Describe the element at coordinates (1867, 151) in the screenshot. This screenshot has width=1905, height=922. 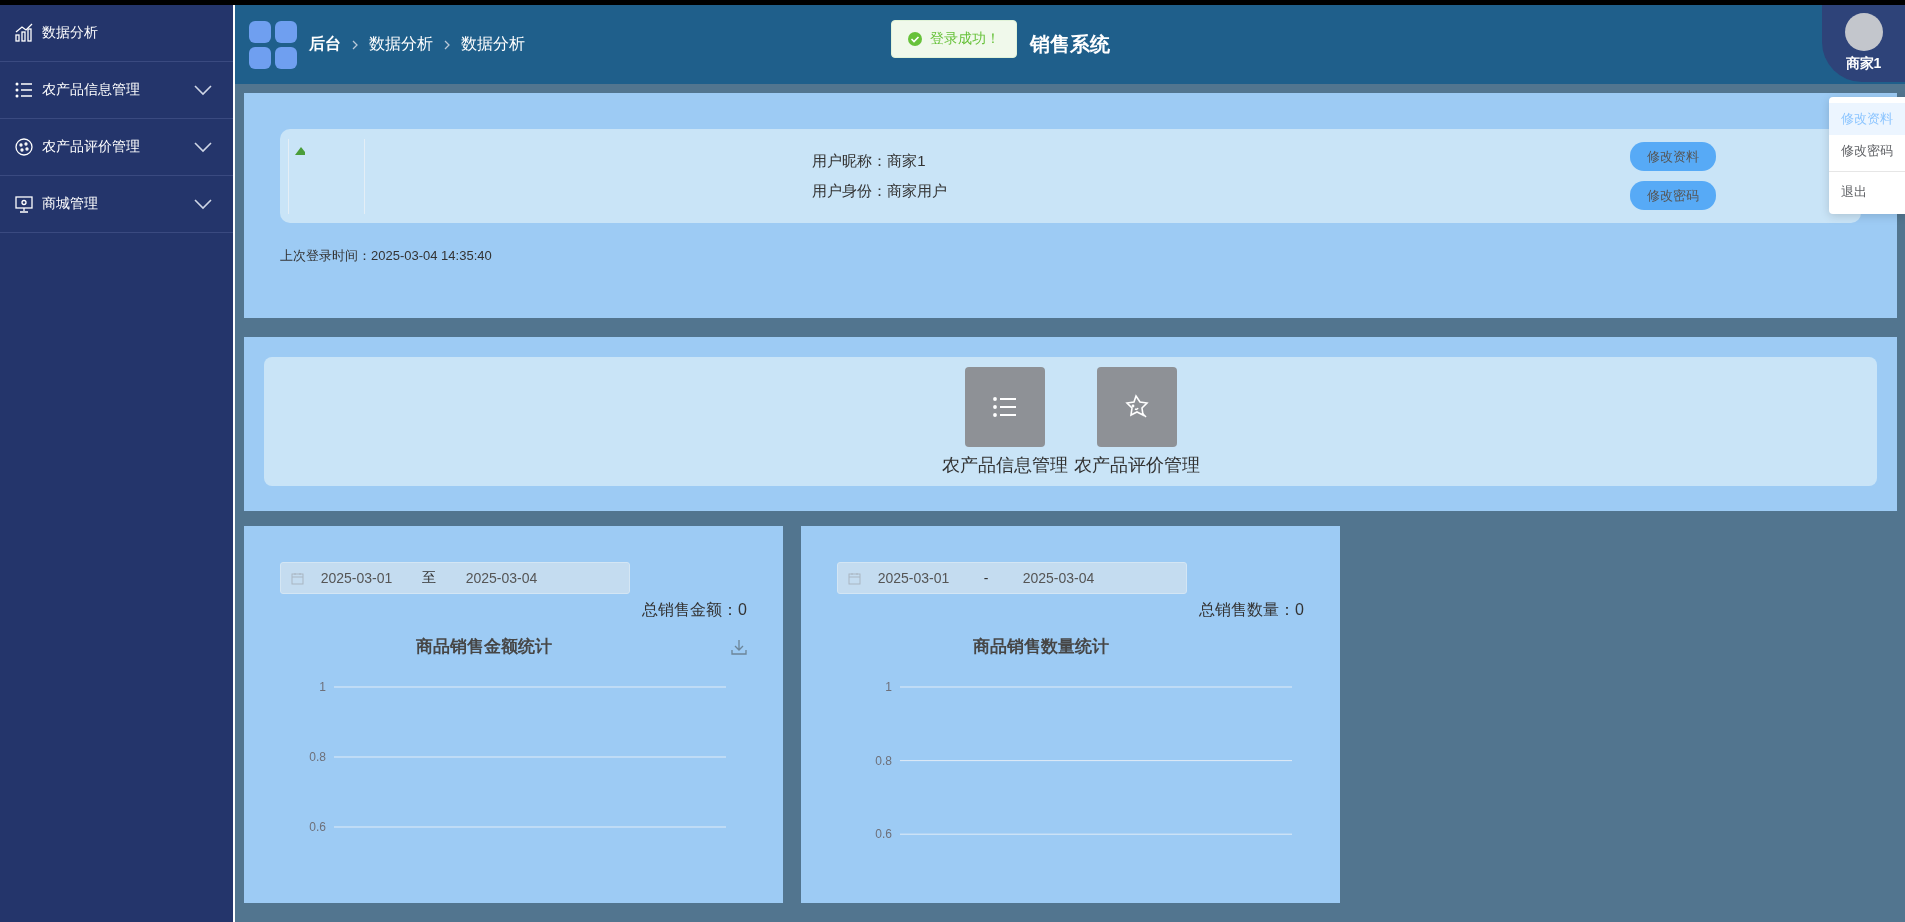
I see `menu-item: 修改密码` at that location.